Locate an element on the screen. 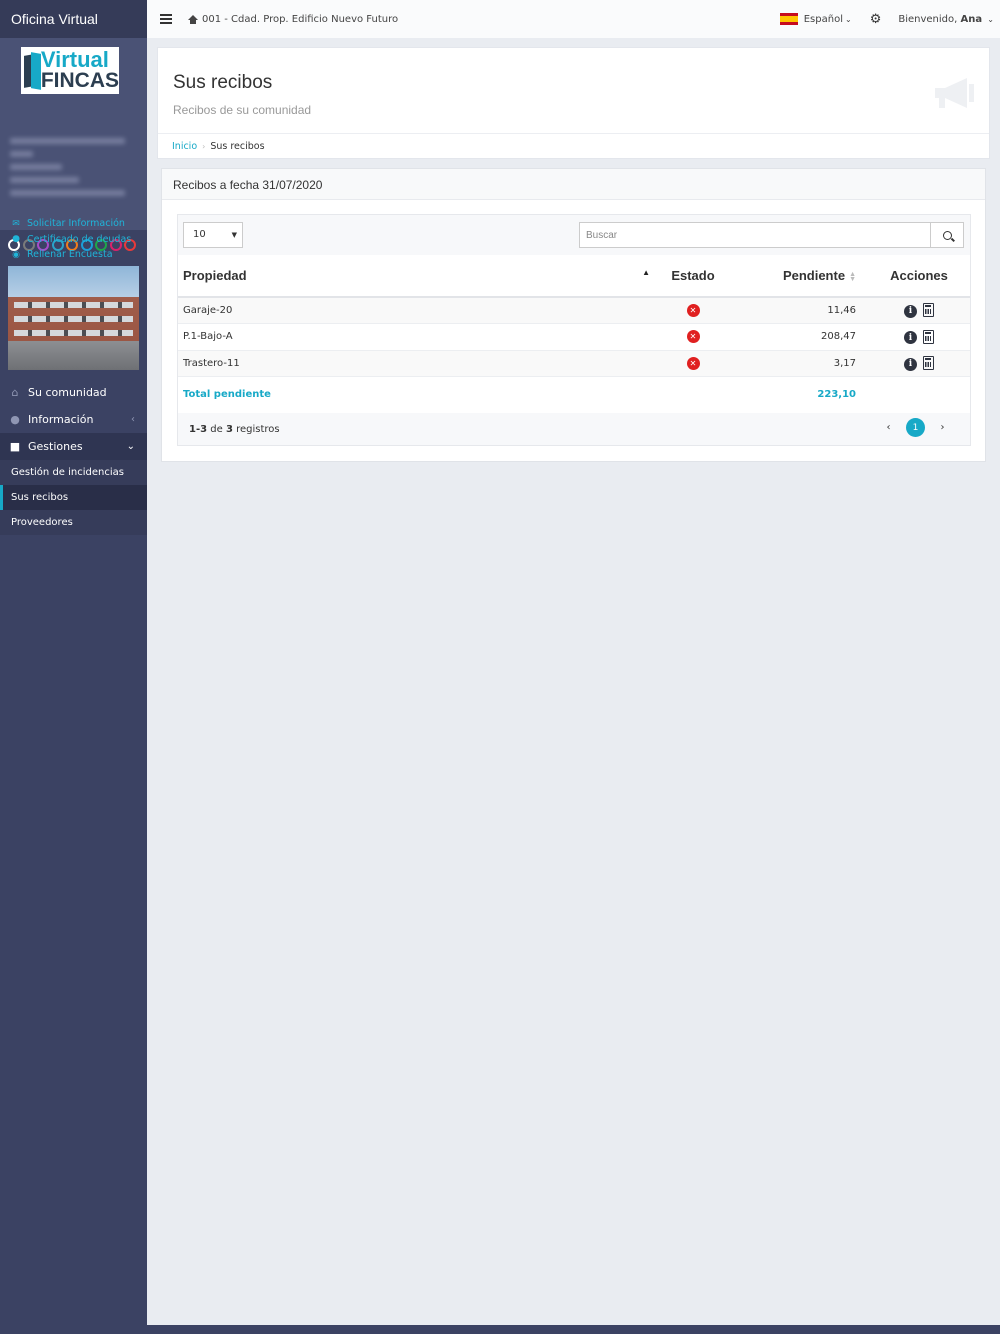  page-subtitle: Recibos de su comunidad is located at coordinates (242, 110).